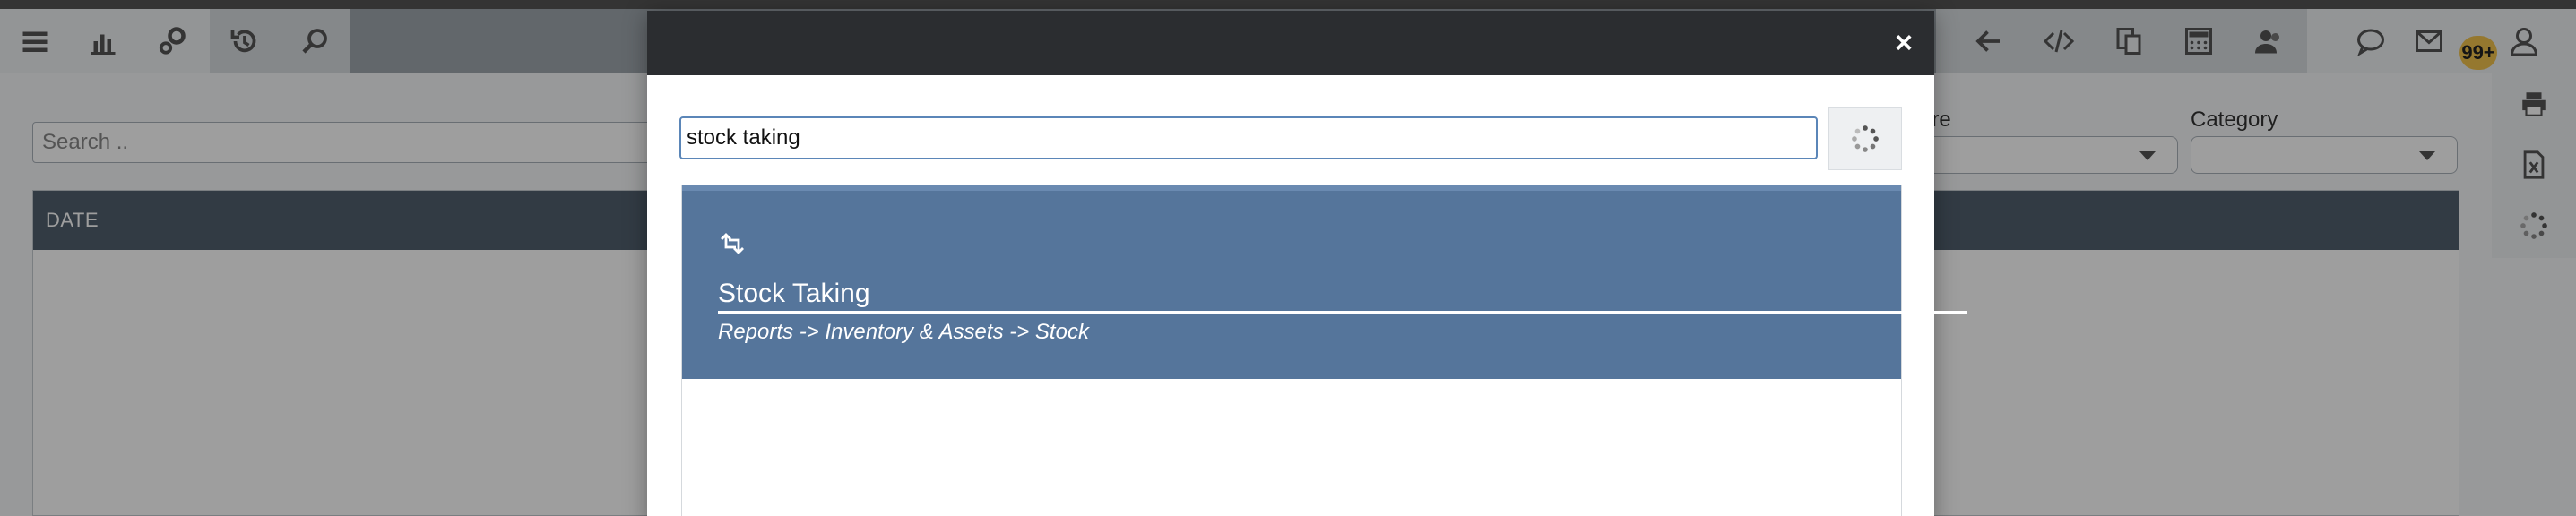  I want to click on modal-search-input, so click(1248, 137).